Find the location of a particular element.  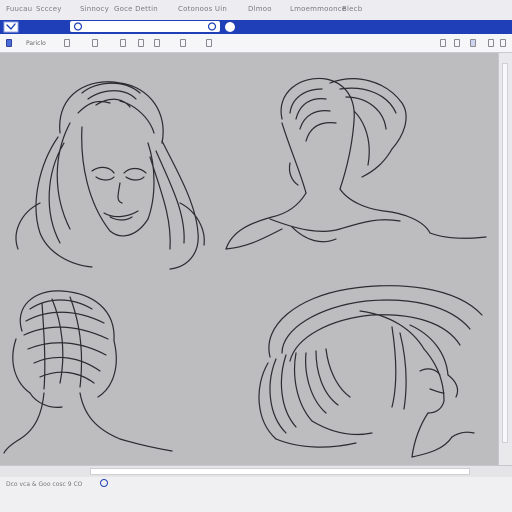

layers-icon is located at coordinates (443, 43).